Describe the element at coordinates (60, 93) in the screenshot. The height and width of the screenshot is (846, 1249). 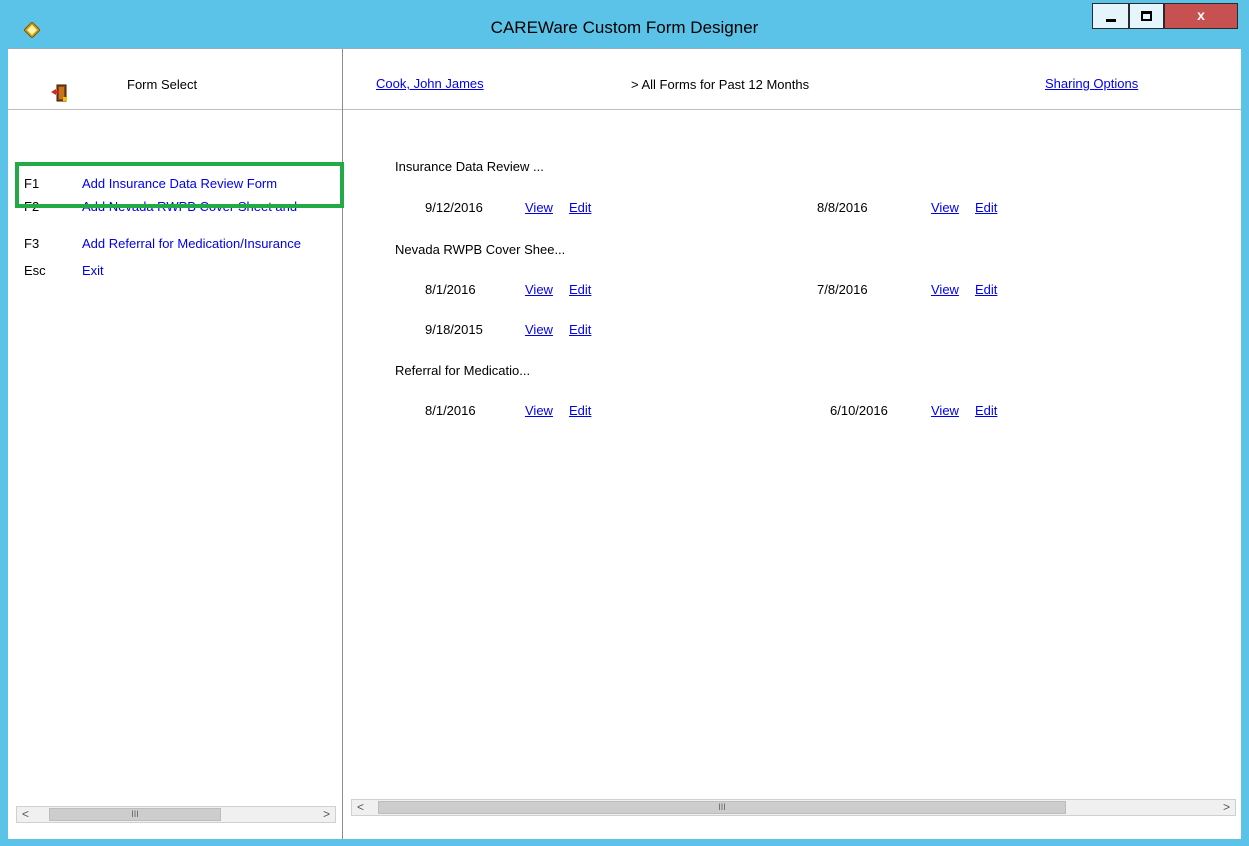
I see `exit-door-icon` at that location.